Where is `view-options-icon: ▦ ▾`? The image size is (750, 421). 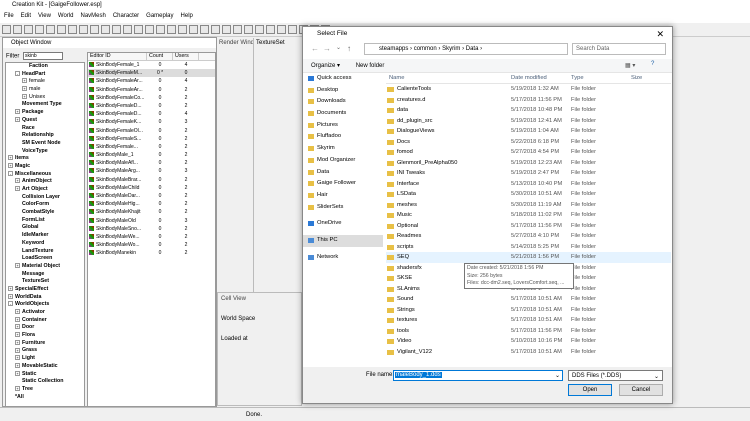
view-options-icon: ▦ ▾ is located at coordinates (630, 65).